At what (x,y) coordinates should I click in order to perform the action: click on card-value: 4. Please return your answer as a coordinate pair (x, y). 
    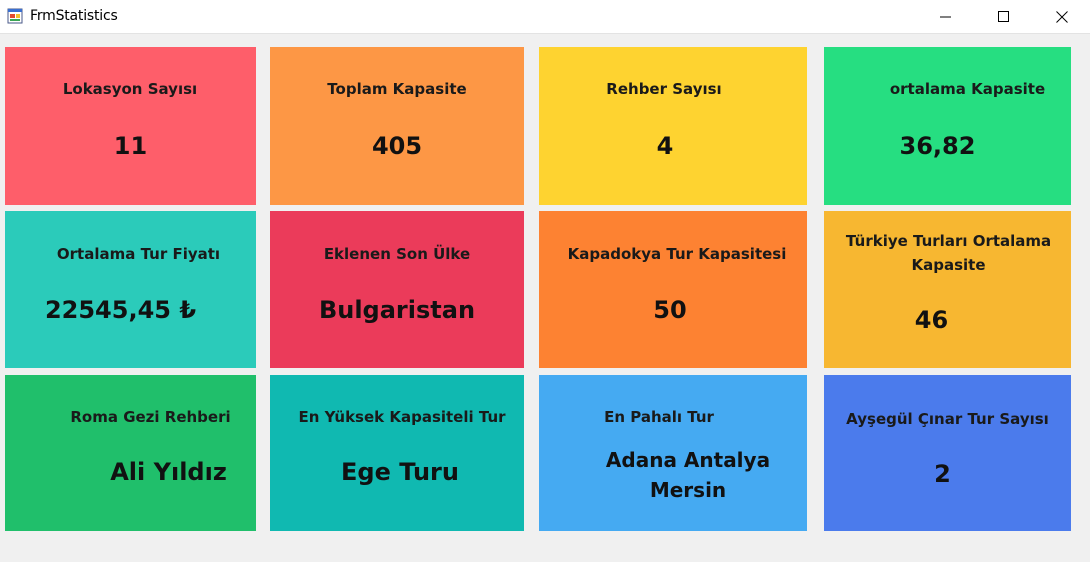
    Looking at the image, I should click on (665, 146).